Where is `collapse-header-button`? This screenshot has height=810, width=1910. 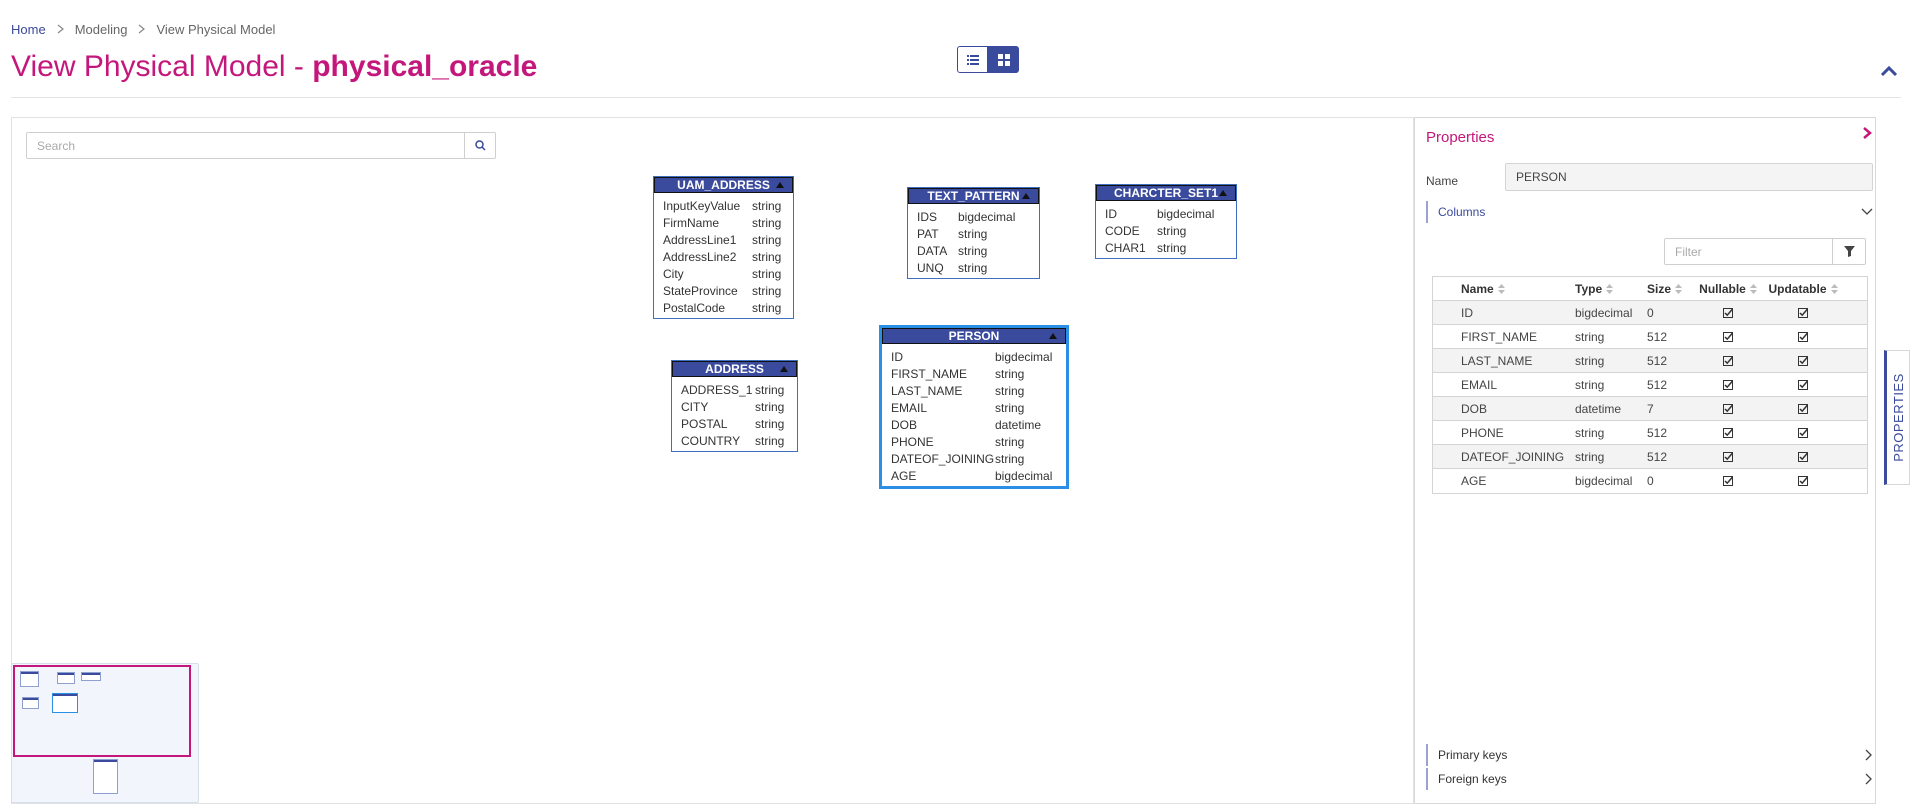 collapse-header-button is located at coordinates (1890, 72).